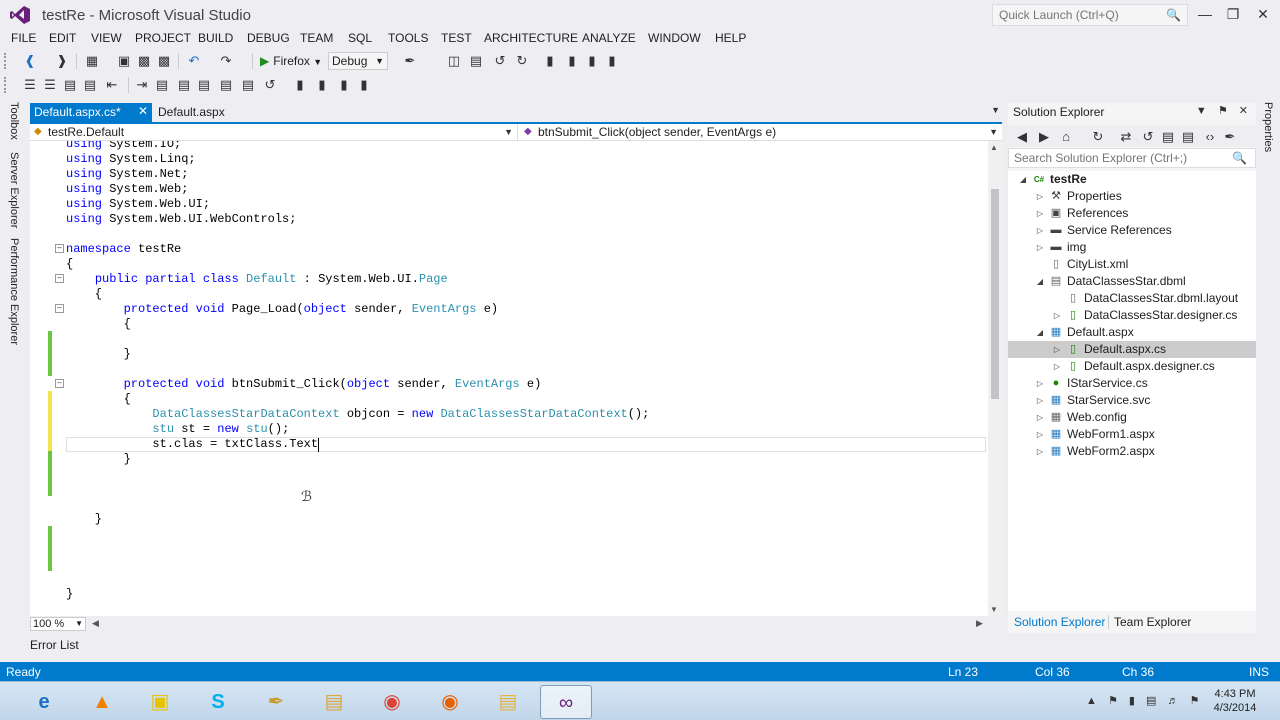 This screenshot has width=1280, height=720. I want to click on code-line: using System.IO;, so click(526, 146).